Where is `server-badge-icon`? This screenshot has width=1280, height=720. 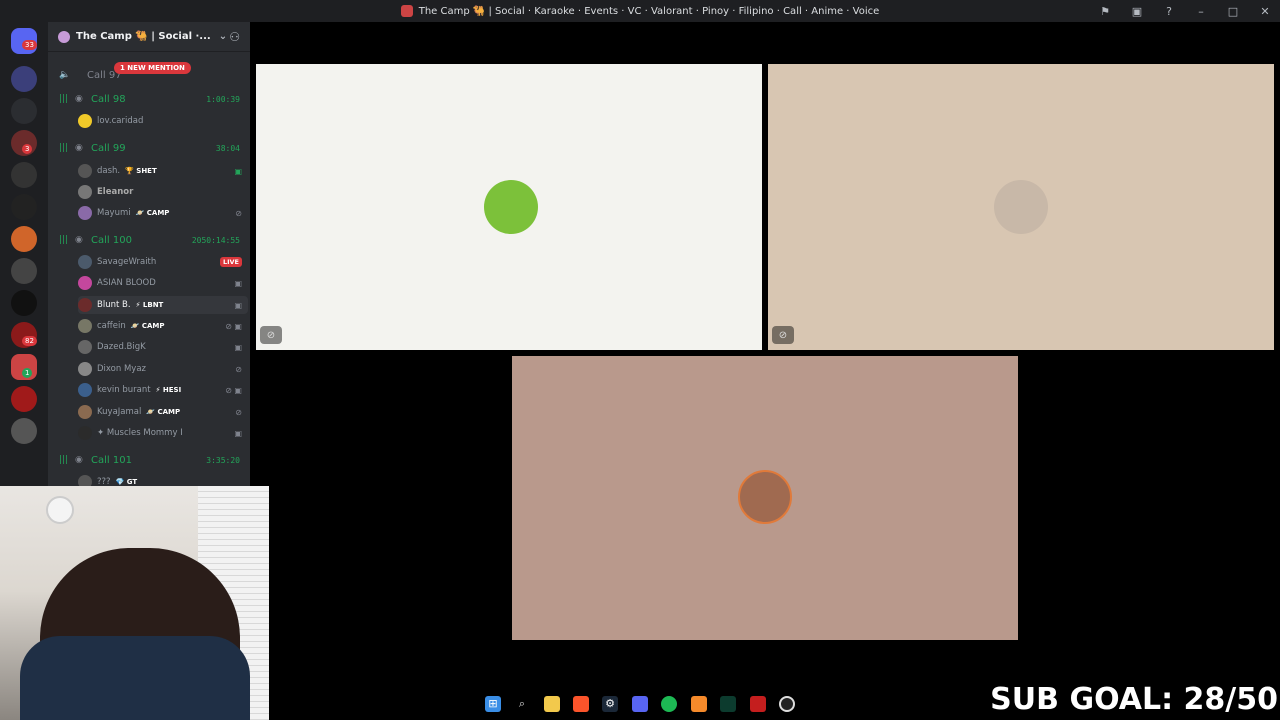
server-badge-icon is located at coordinates (64, 36).